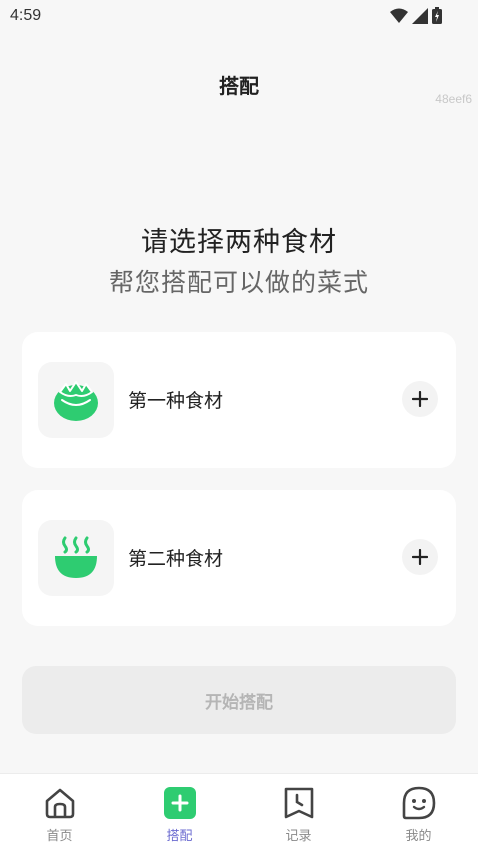 The width and height of the screenshot is (478, 851). Describe the element at coordinates (26, 15) in the screenshot. I see `status-time: 4:59` at that location.